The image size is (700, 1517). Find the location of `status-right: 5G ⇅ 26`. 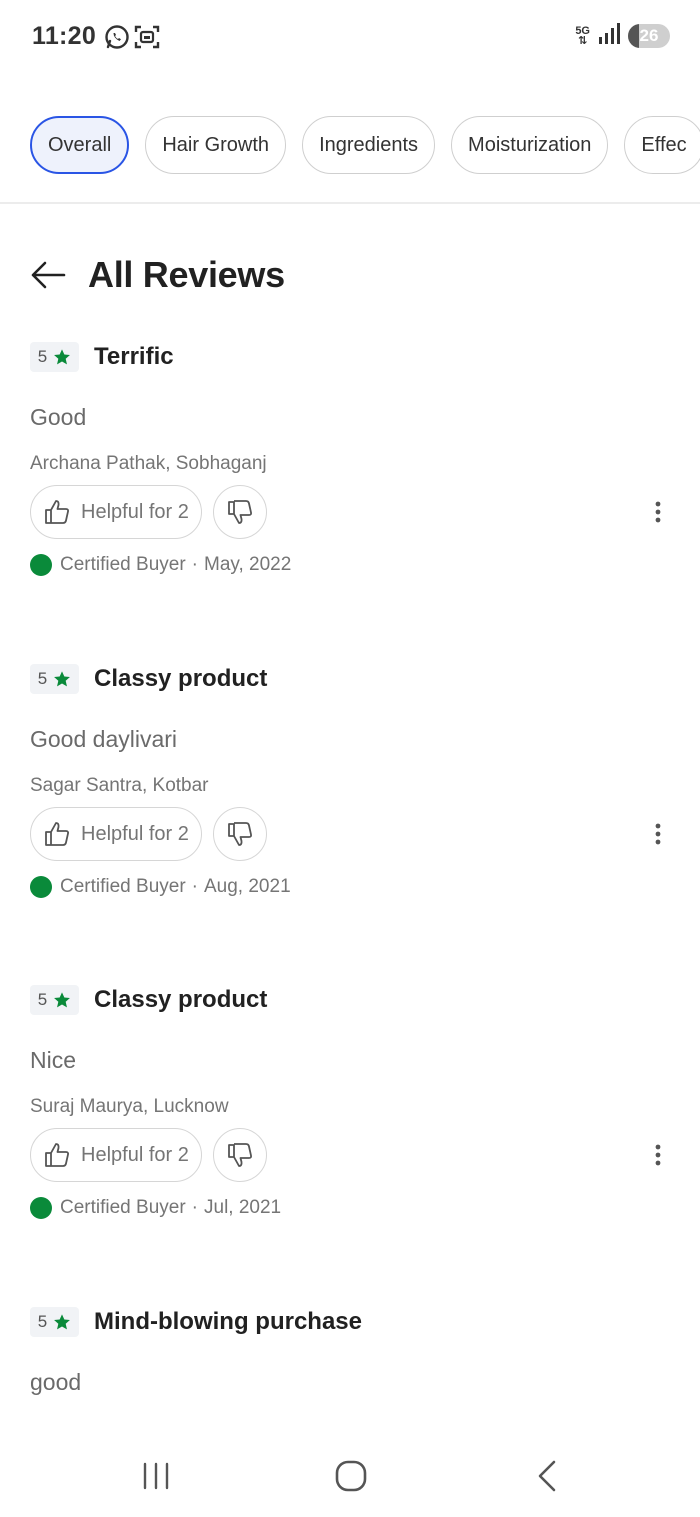

status-right: 5G ⇅ 26 is located at coordinates (622, 36).